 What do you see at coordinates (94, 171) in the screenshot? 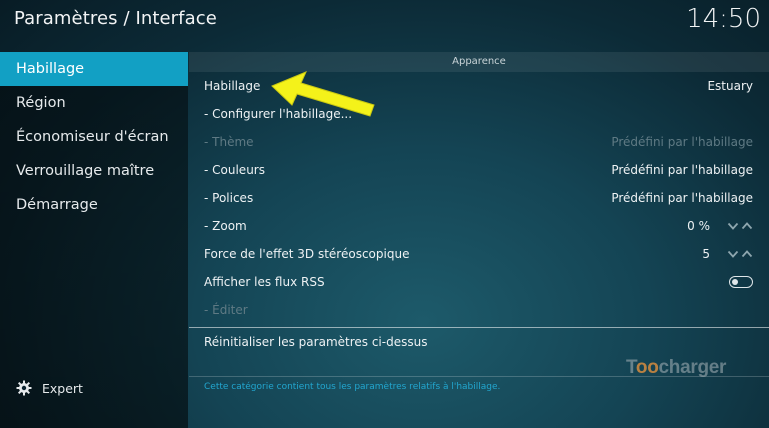
I see `sidebar-item-master-lock: Verrouillage maître` at bounding box center [94, 171].